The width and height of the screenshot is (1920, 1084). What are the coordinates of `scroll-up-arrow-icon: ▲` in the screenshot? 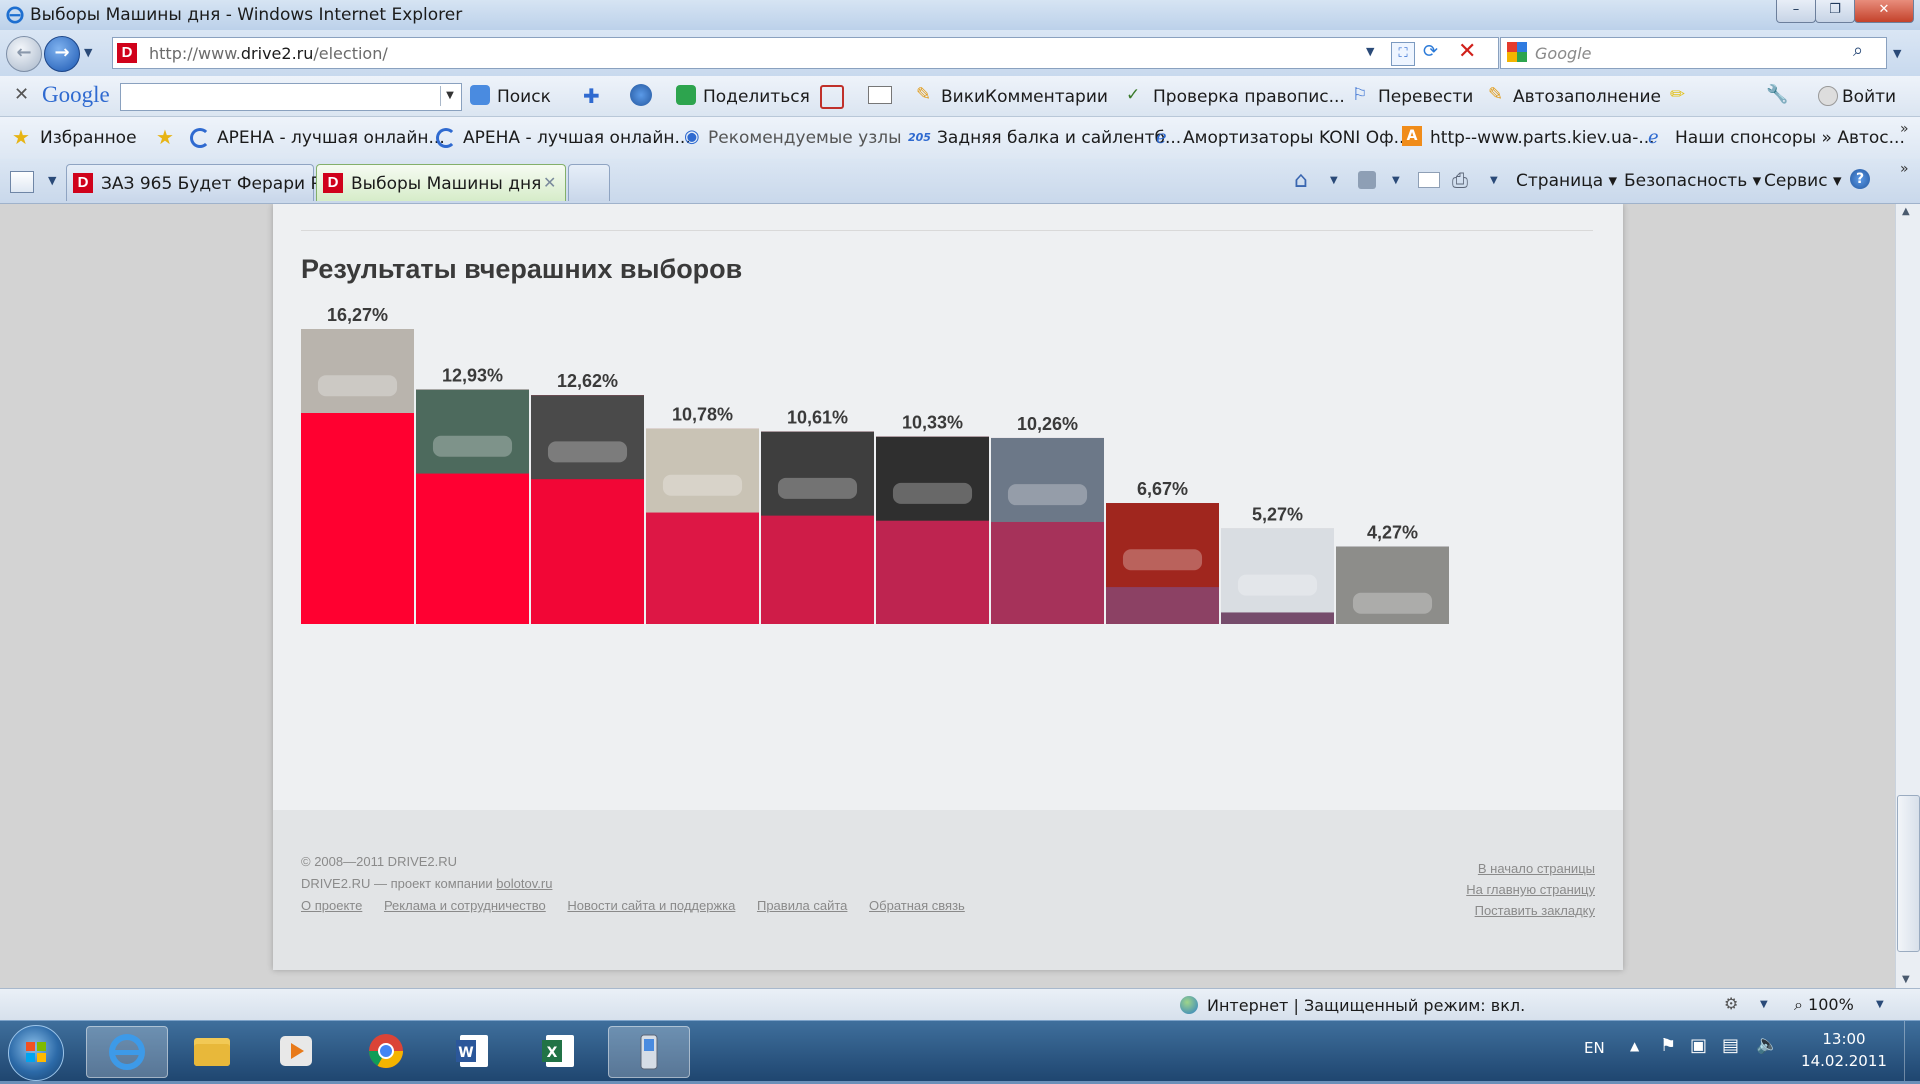 It's located at (1906, 211).